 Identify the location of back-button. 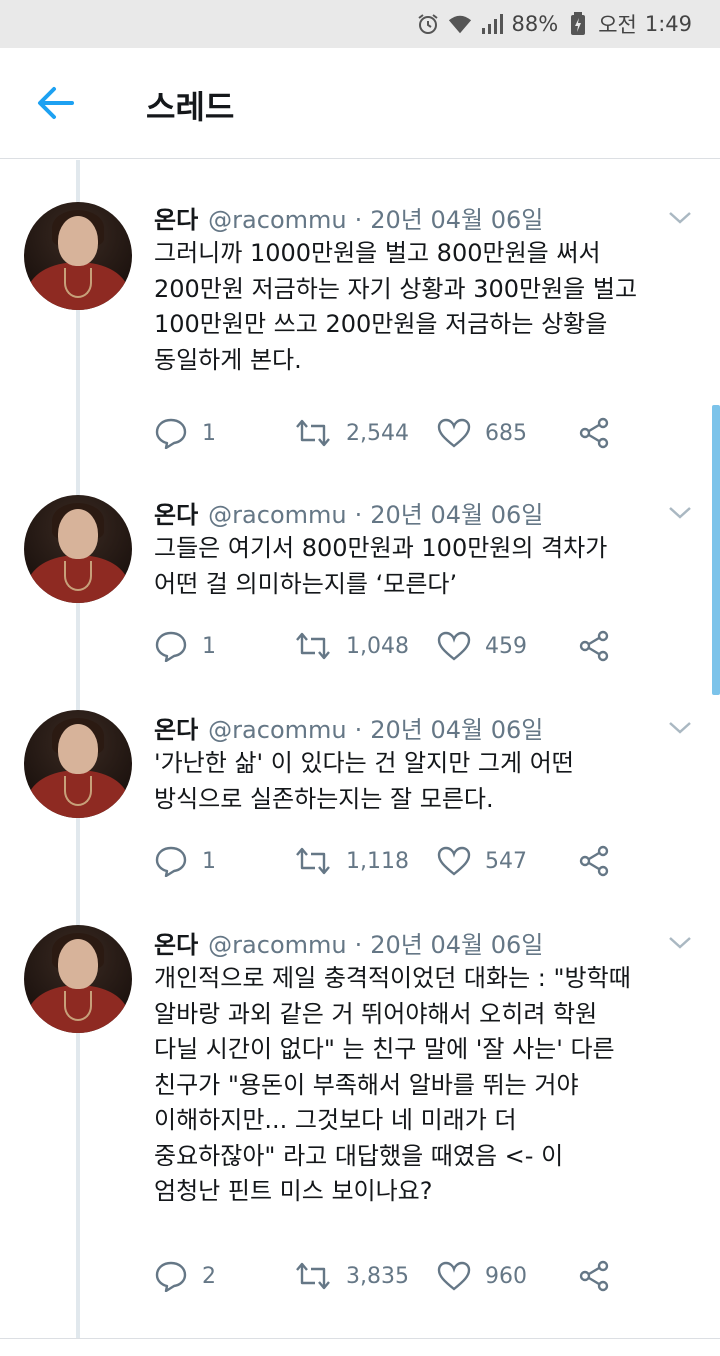
(56, 103).